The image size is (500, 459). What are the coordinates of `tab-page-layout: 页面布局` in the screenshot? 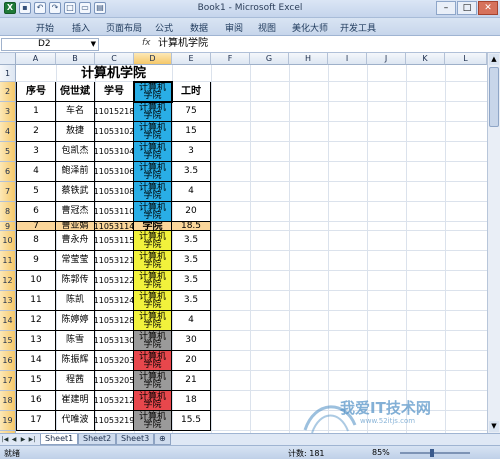 It's located at (124, 27).